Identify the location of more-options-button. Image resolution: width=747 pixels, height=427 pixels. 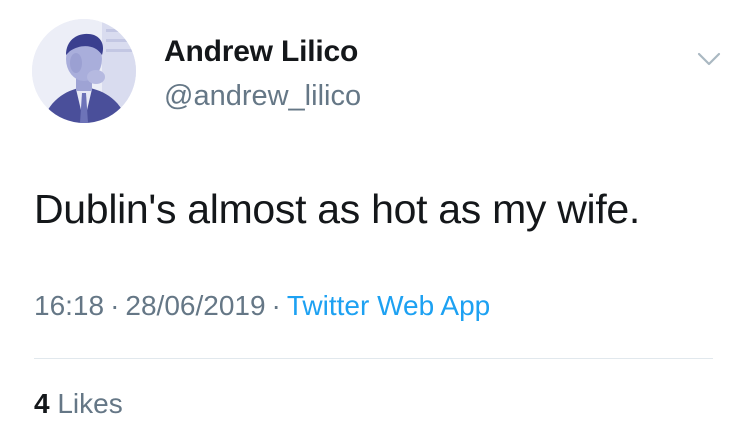
(709, 59).